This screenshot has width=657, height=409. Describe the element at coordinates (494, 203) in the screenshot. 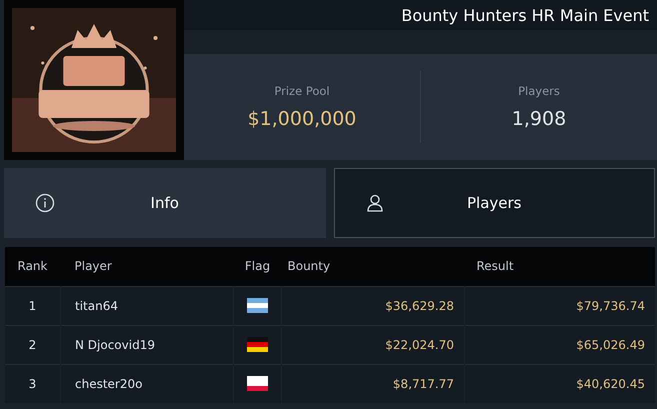

I see `tab: Players` at that location.